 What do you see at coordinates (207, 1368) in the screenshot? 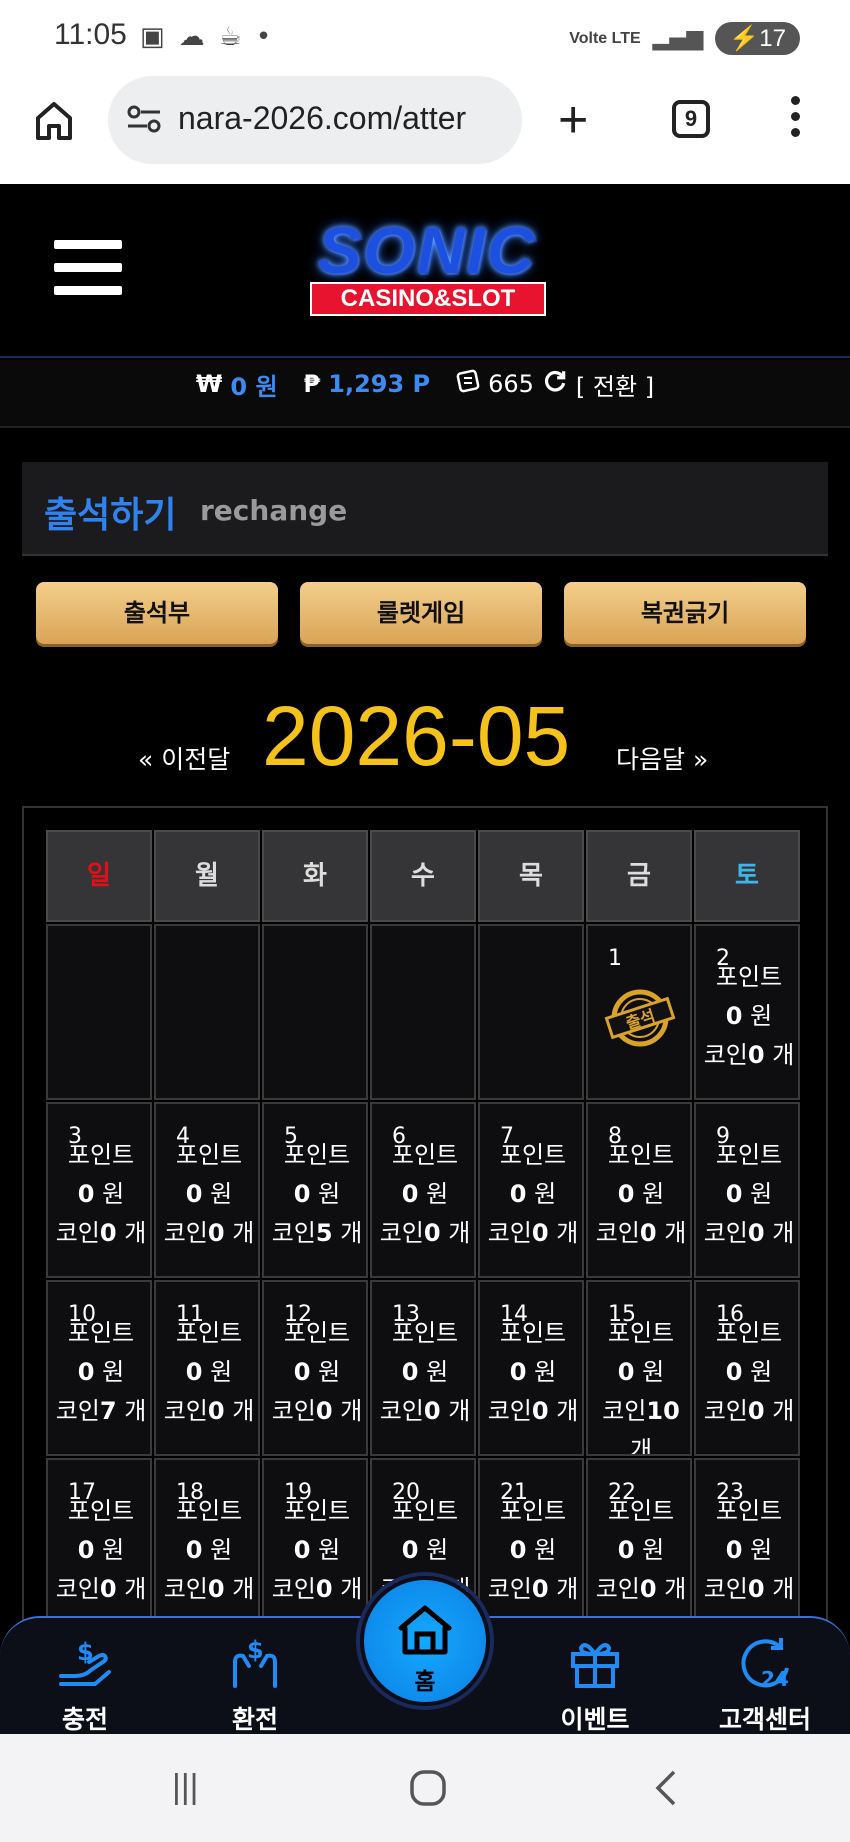
I see `calendar-day-cell: 11 포인트 0 원 코인0 개` at bounding box center [207, 1368].